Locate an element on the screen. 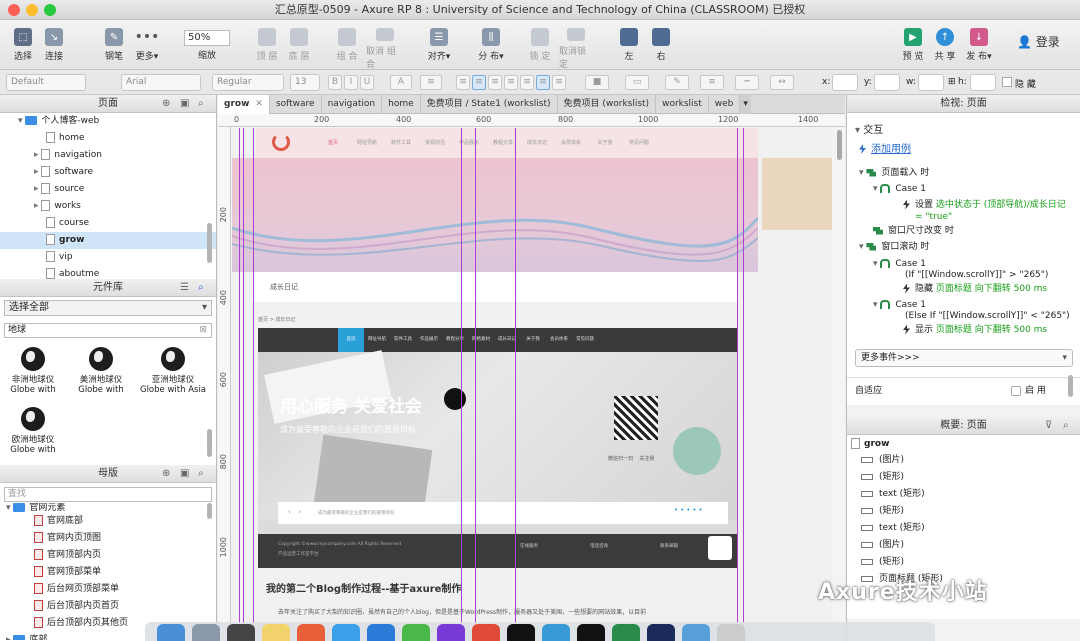 Image resolution: width=1080 pixels, height=641 pixels. line-style-button: ┅ is located at coordinates (747, 82).